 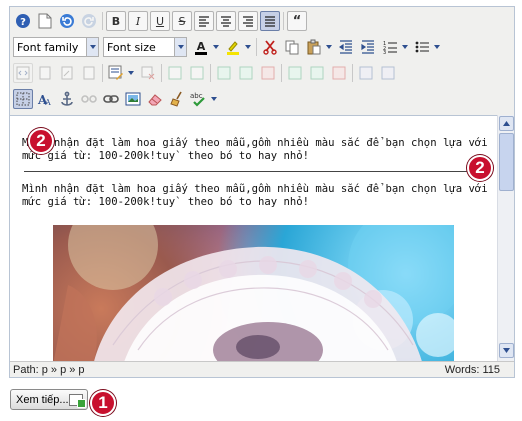 I want to click on word-count: Words: 115, so click(x=472, y=370).